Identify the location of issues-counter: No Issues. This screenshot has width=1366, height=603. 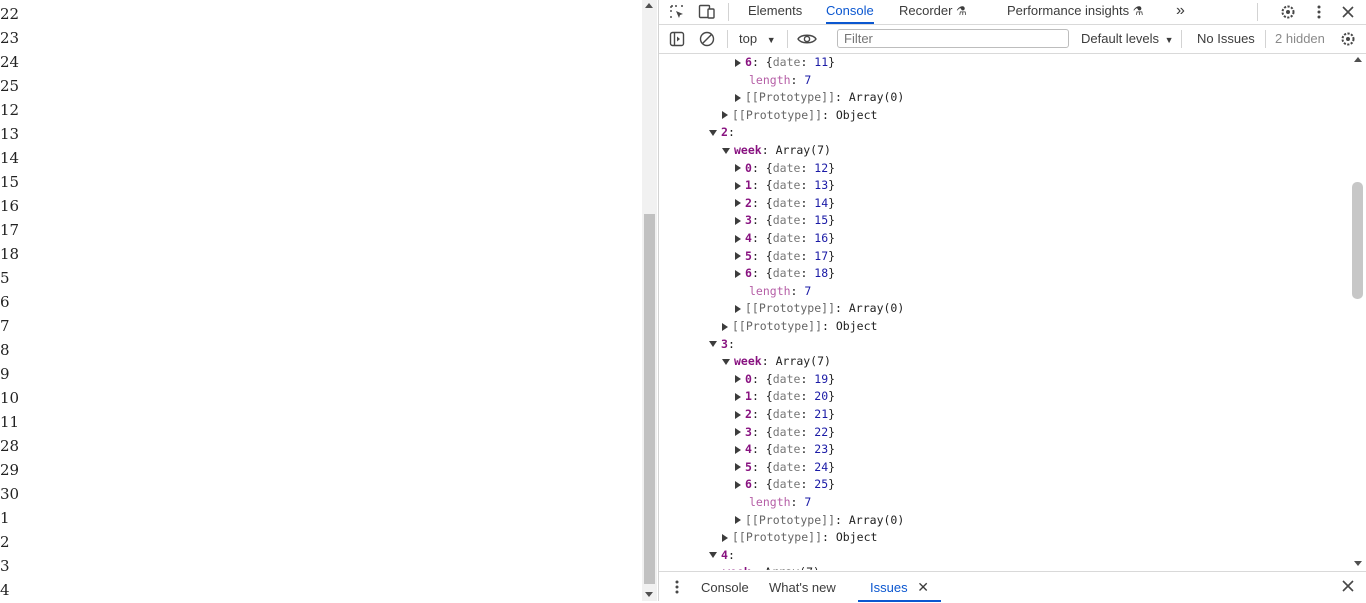
(1226, 38).